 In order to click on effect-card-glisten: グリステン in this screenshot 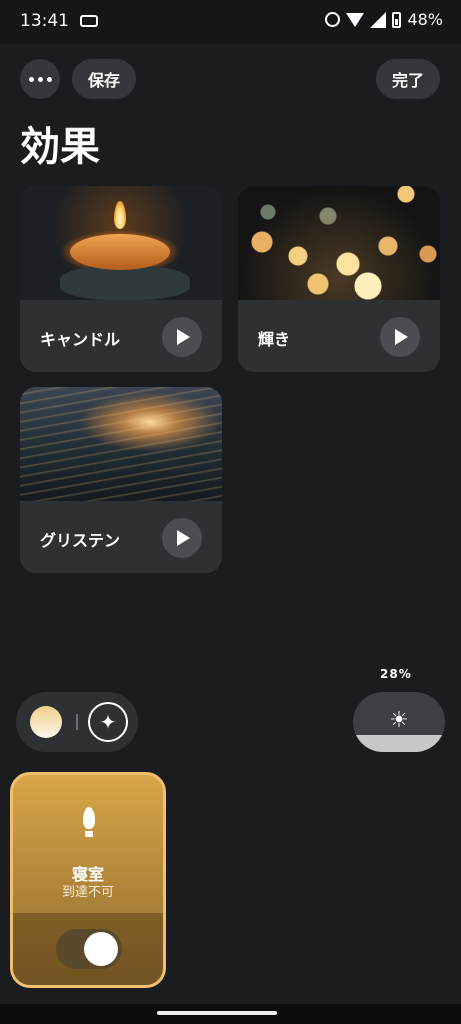, I will do `click(121, 480)`.